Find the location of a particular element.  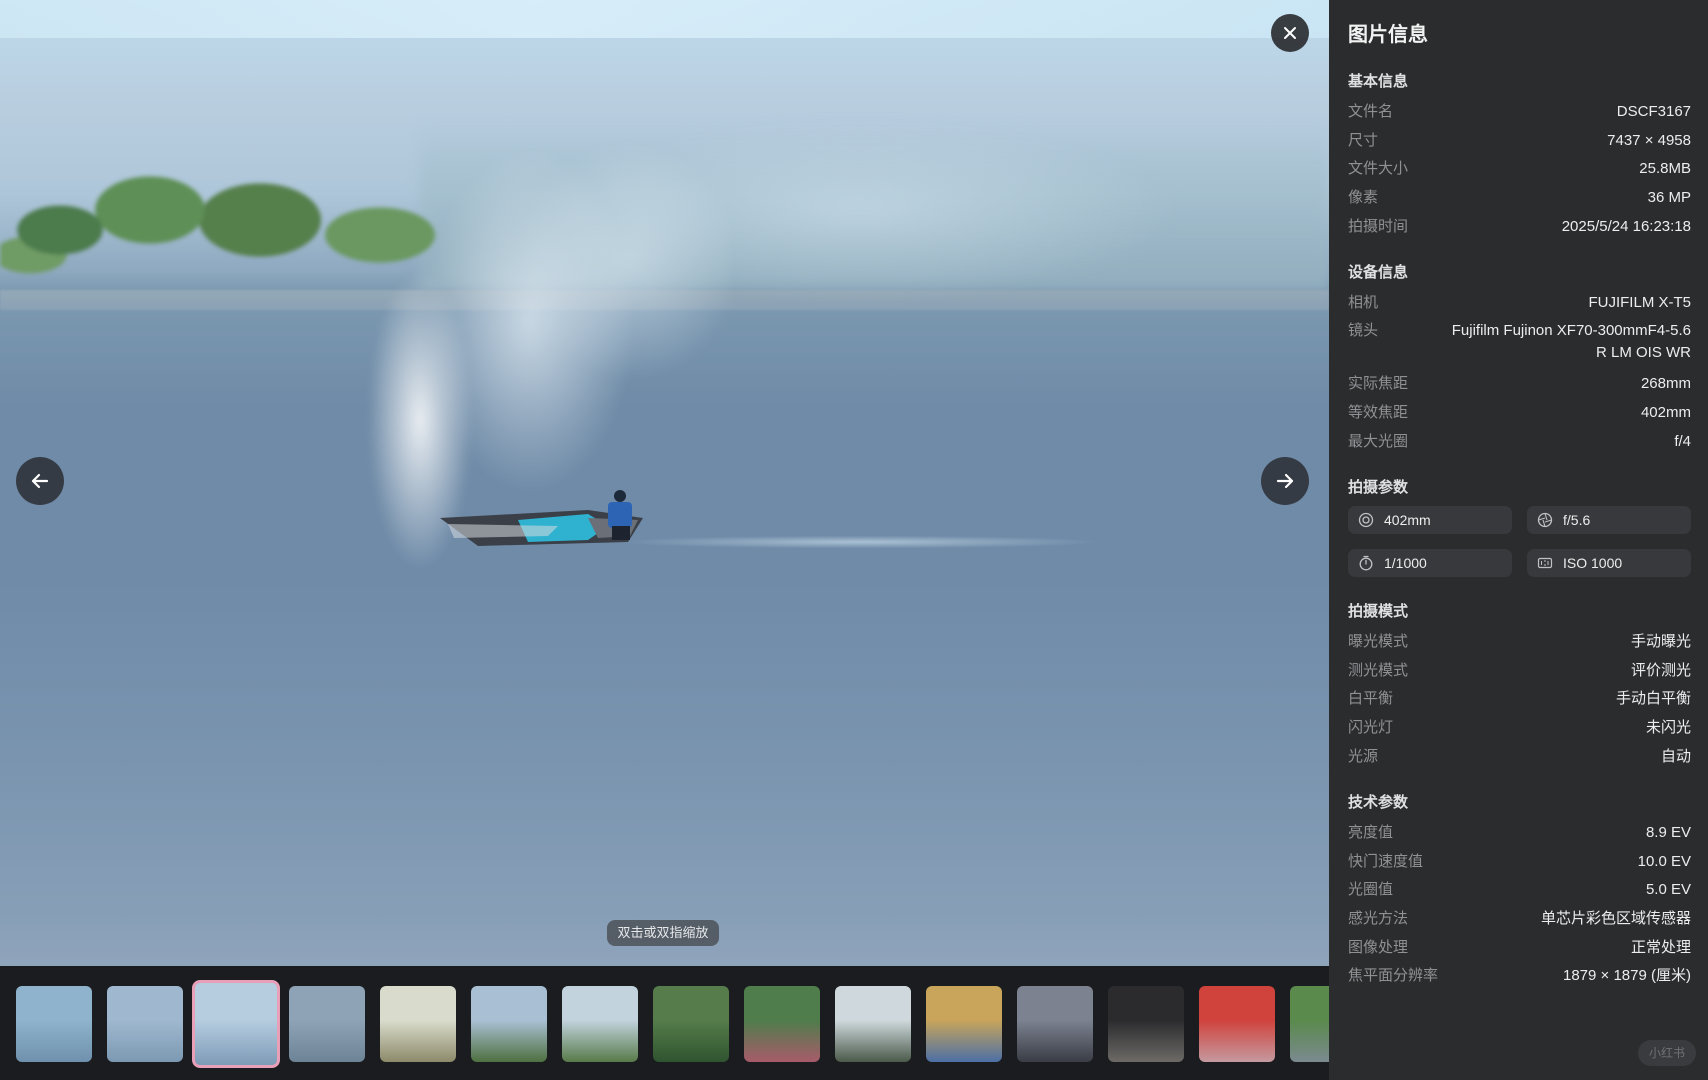

photo-sky is located at coordinates (664, 19).